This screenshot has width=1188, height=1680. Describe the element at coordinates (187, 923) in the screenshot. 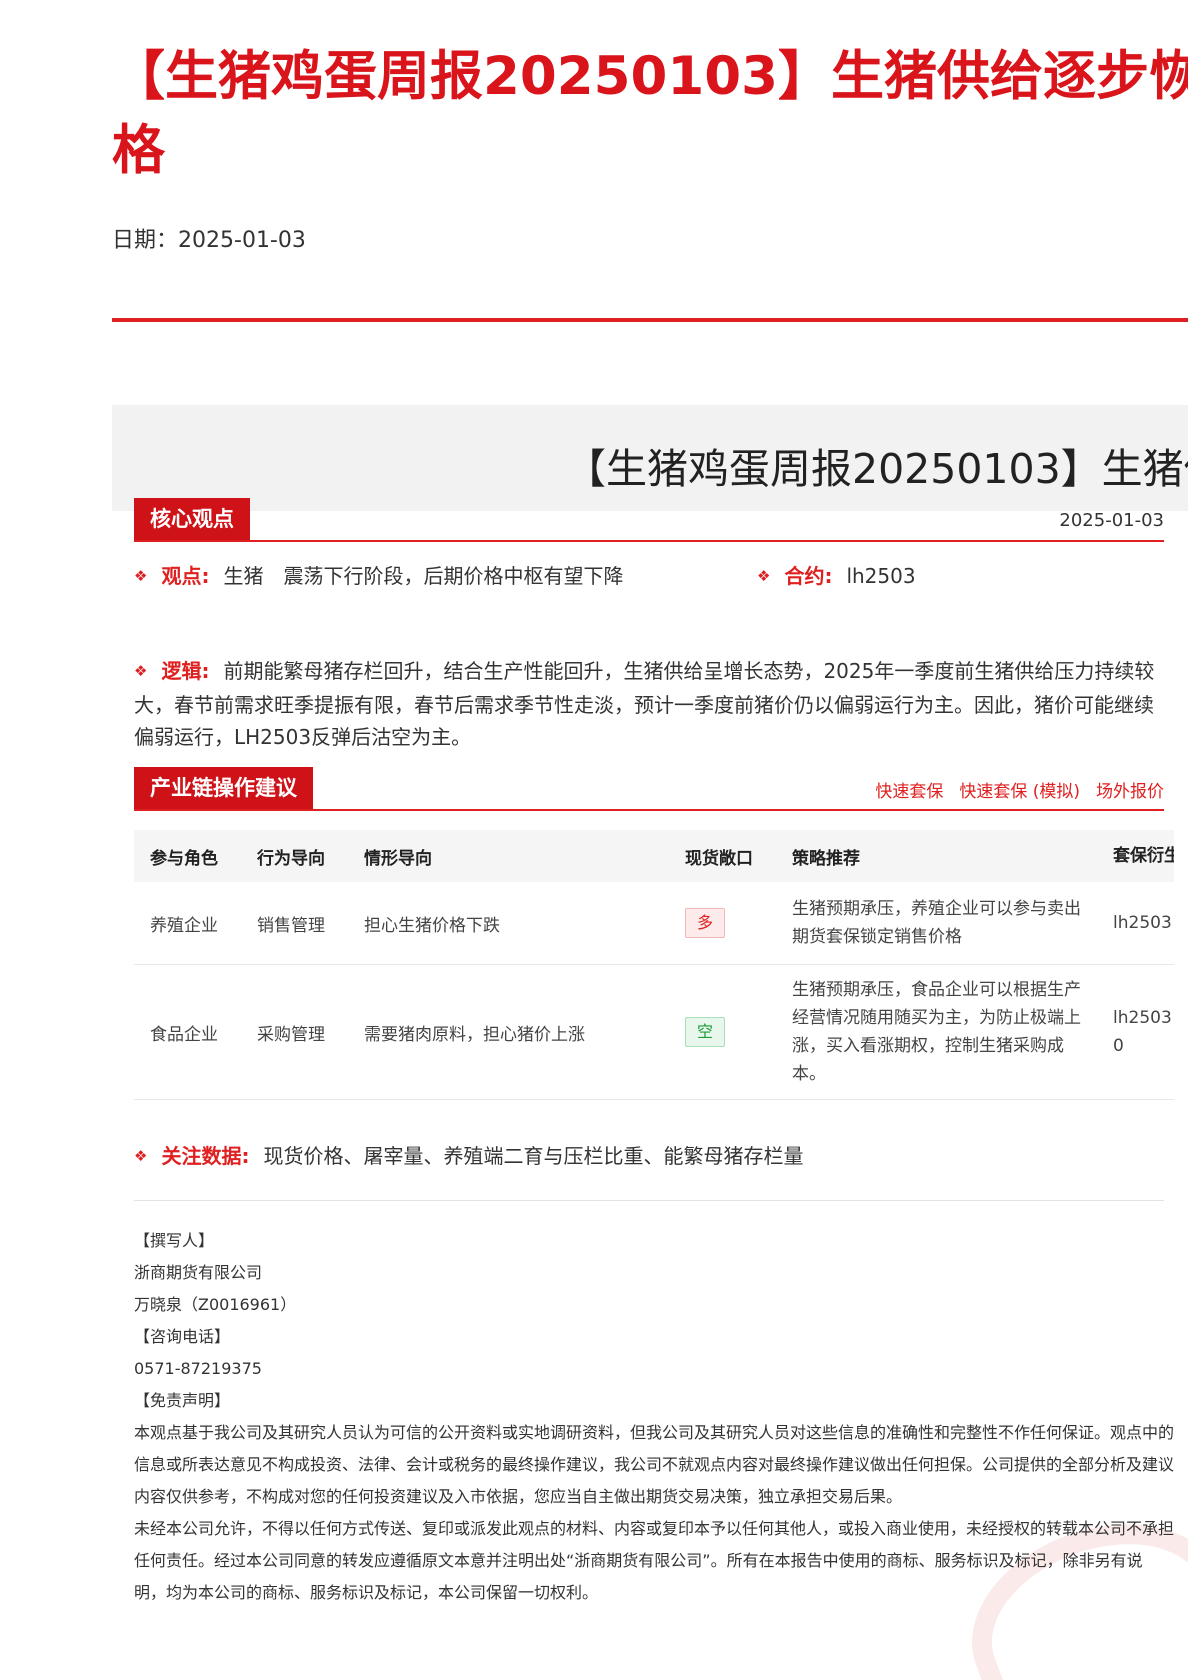

I see `cell-role: 养殖企业` at that location.